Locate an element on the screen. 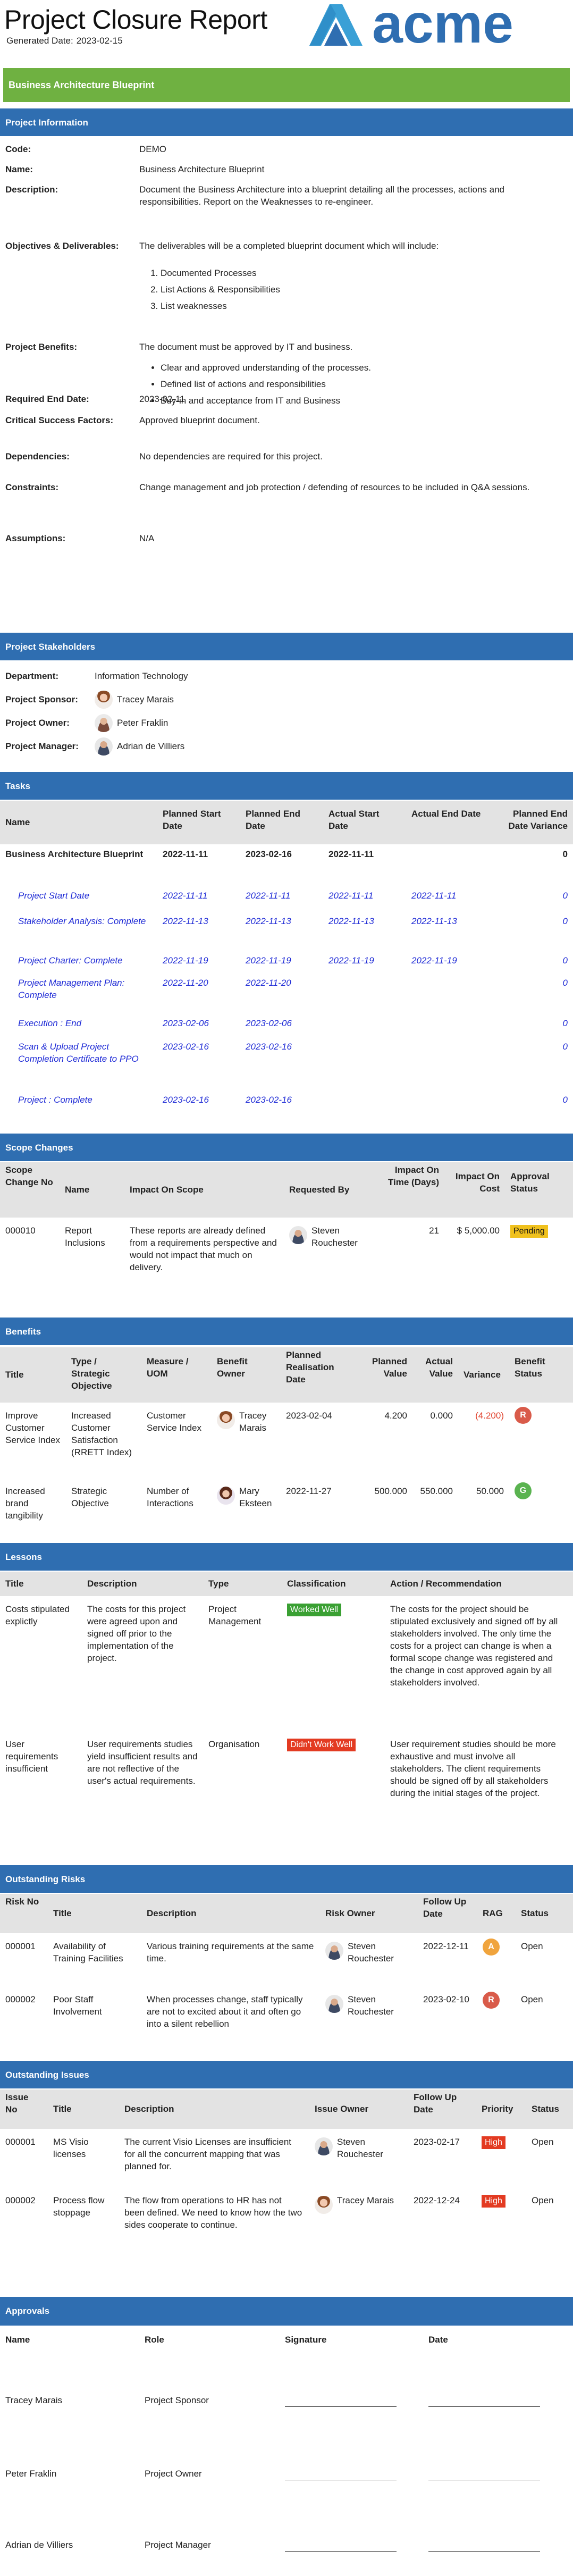 The height and width of the screenshot is (2576, 573). issue-title: Process flow stoppage is located at coordinates (79, 2206).